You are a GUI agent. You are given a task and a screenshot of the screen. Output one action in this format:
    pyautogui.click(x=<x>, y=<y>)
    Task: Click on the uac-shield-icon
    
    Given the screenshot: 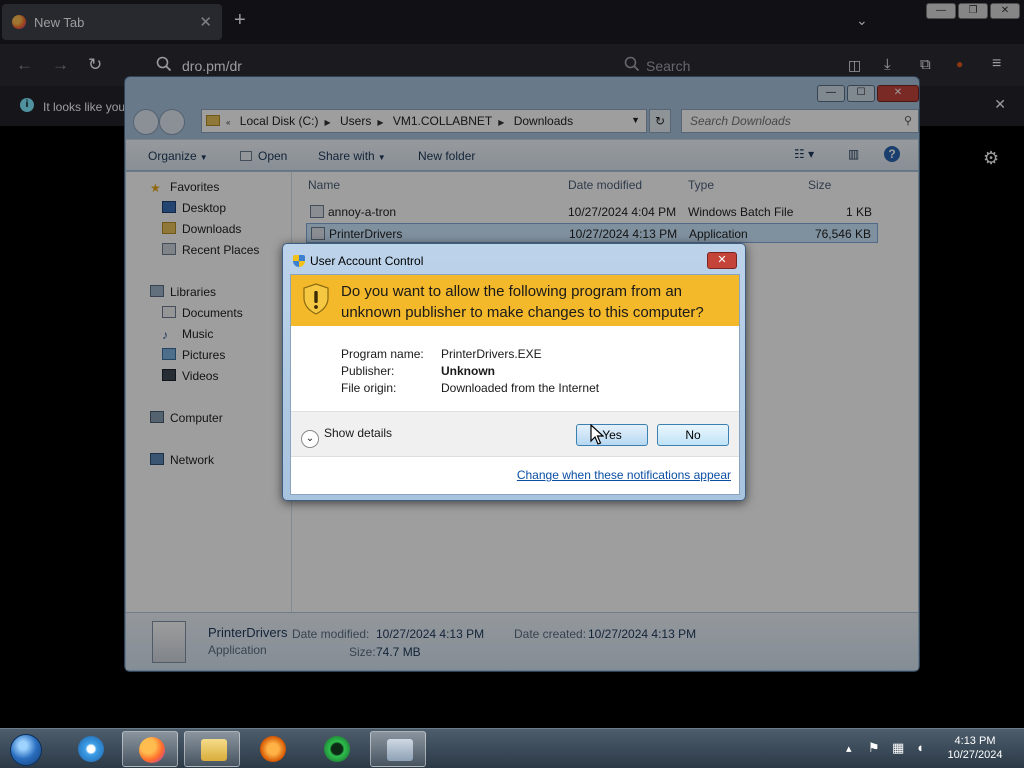 What is the action you would take?
    pyautogui.click(x=299, y=261)
    